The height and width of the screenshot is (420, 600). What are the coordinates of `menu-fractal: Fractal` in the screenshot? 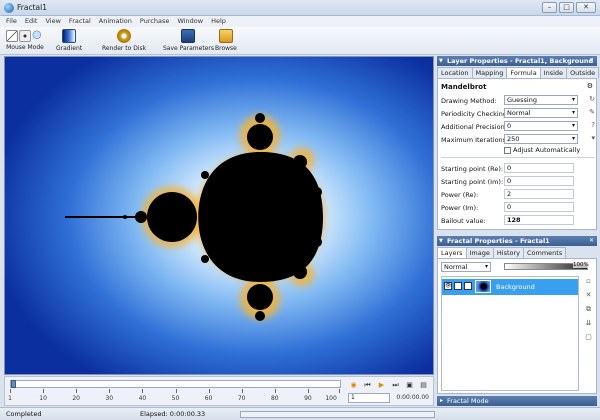 It's located at (80, 21).